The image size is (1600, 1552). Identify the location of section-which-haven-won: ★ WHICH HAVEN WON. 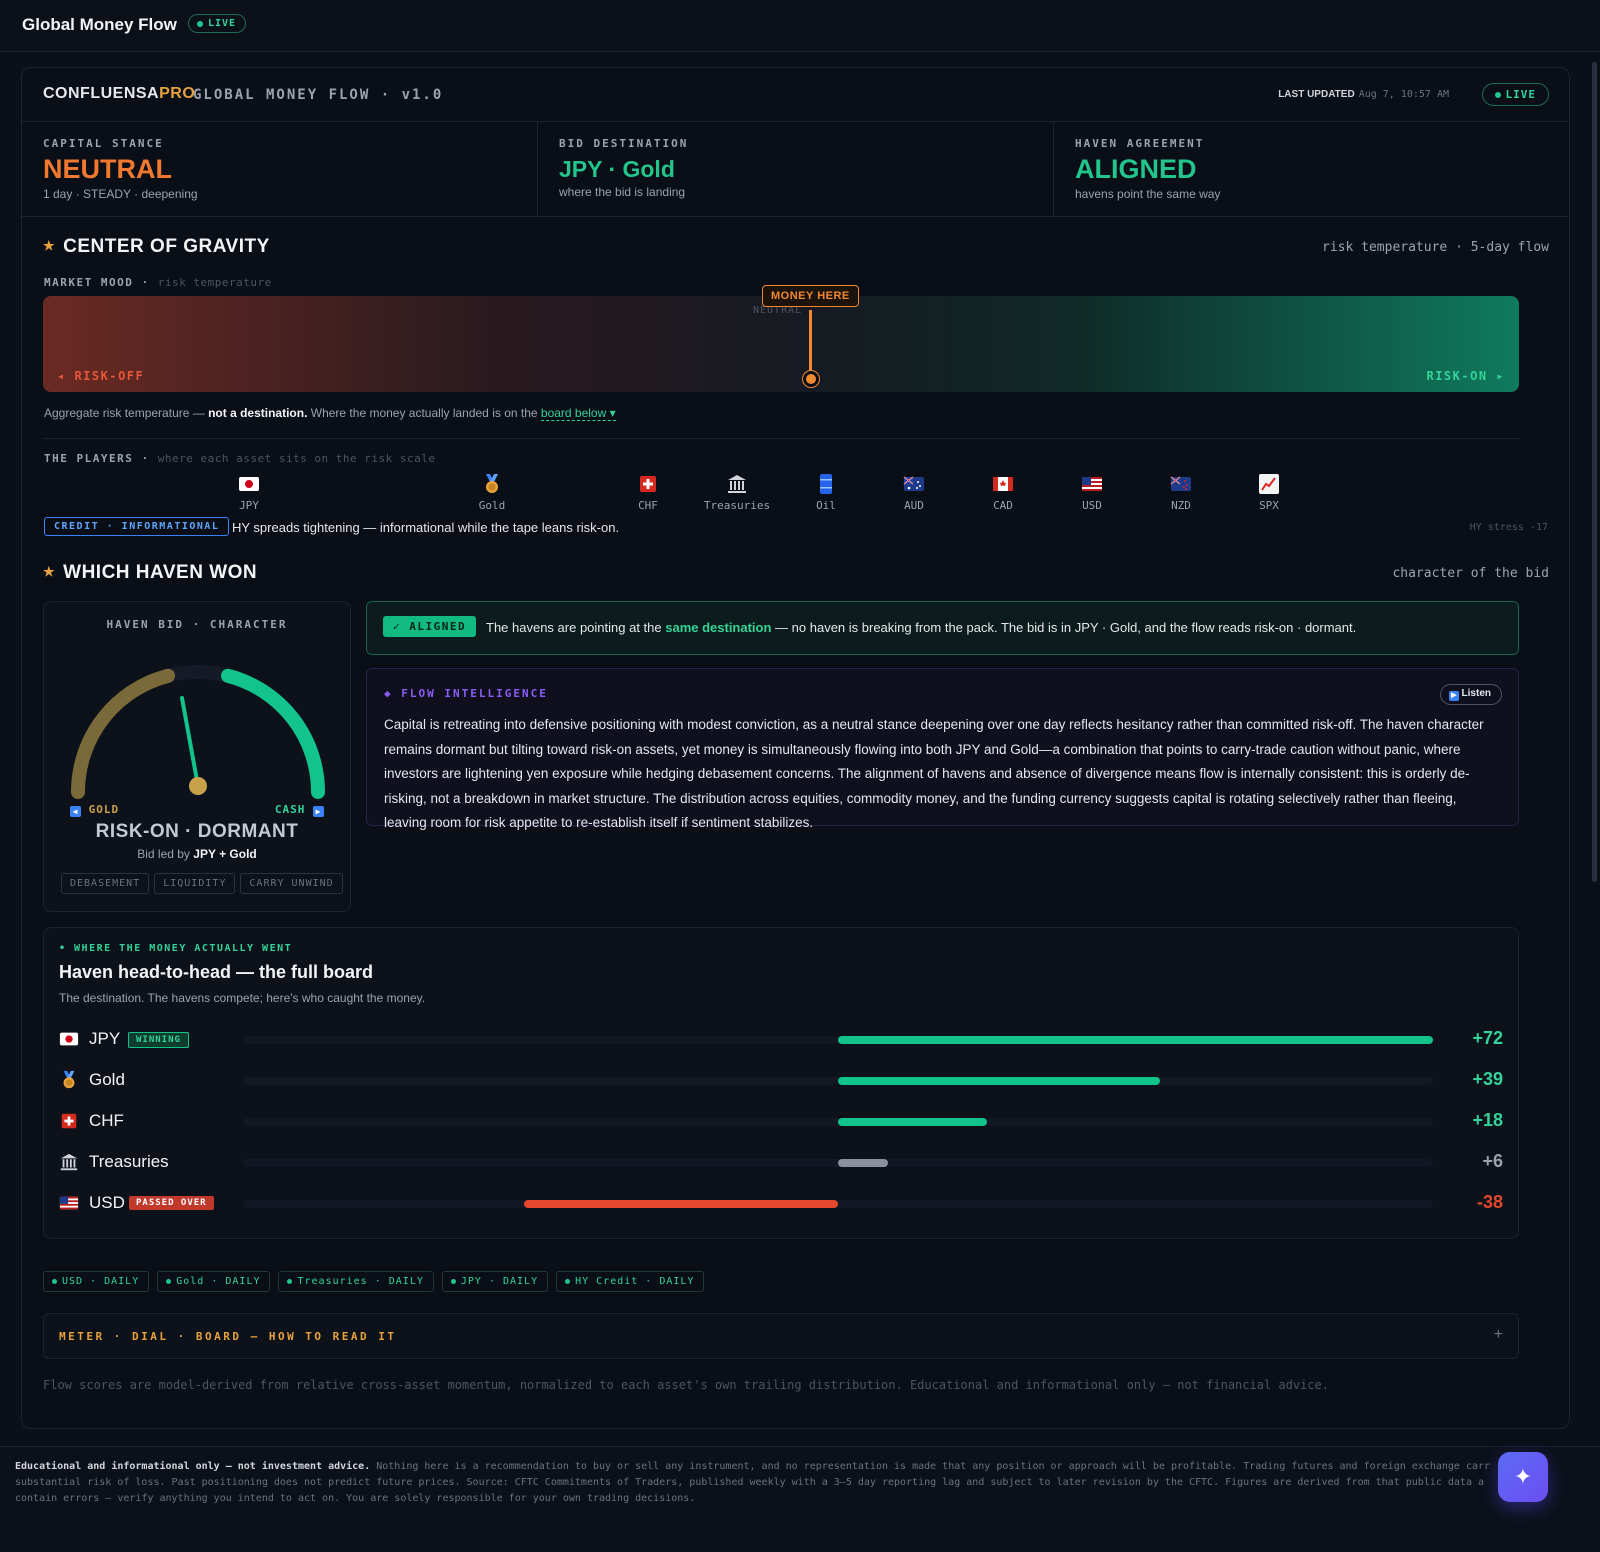
(150, 573).